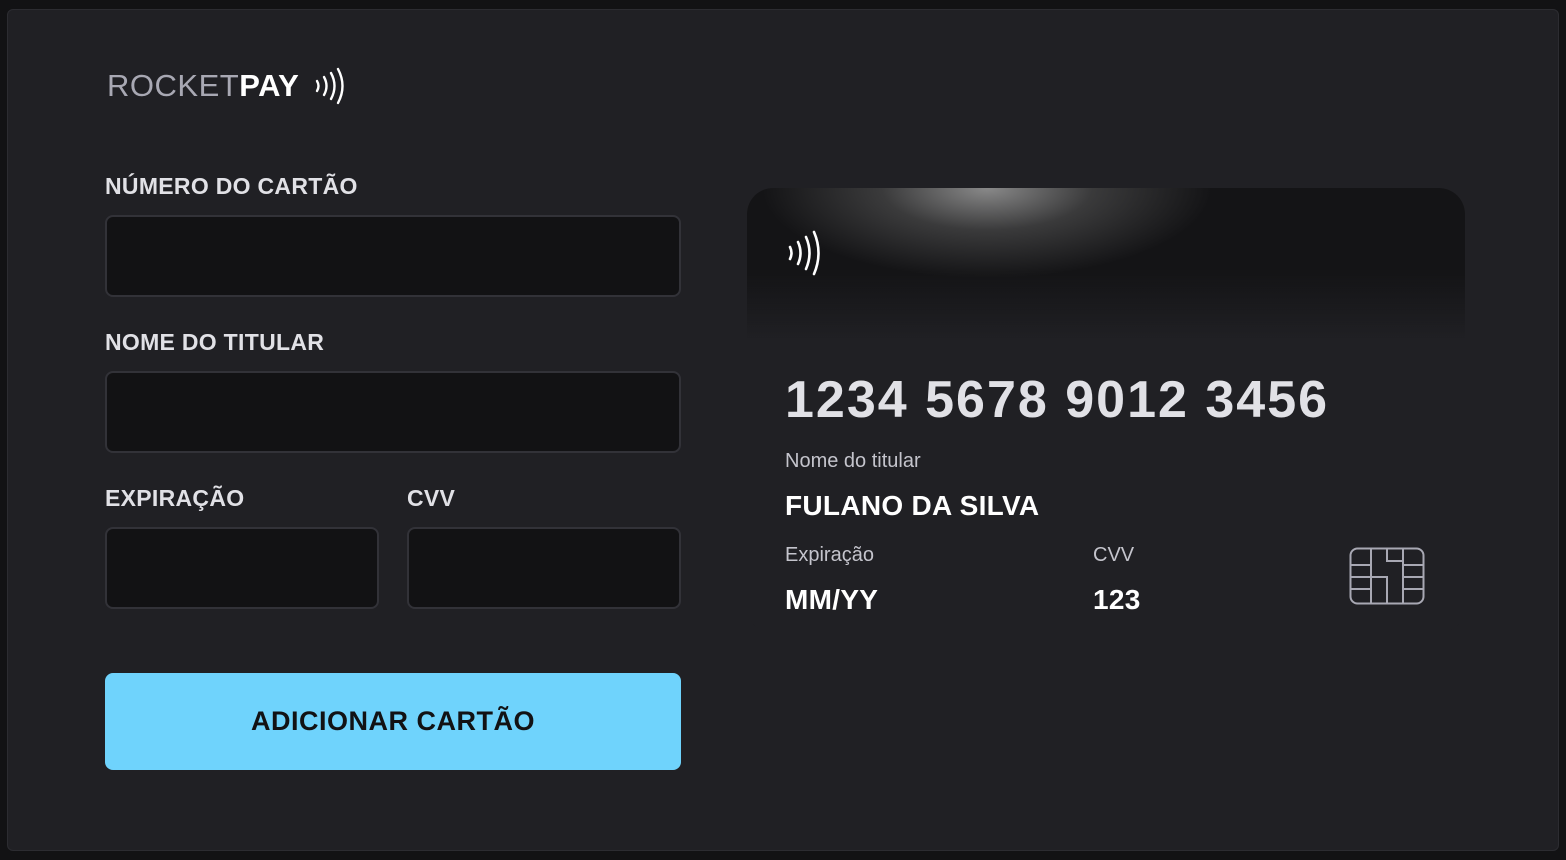 The image size is (1566, 860). I want to click on expiration-input, so click(242, 568).